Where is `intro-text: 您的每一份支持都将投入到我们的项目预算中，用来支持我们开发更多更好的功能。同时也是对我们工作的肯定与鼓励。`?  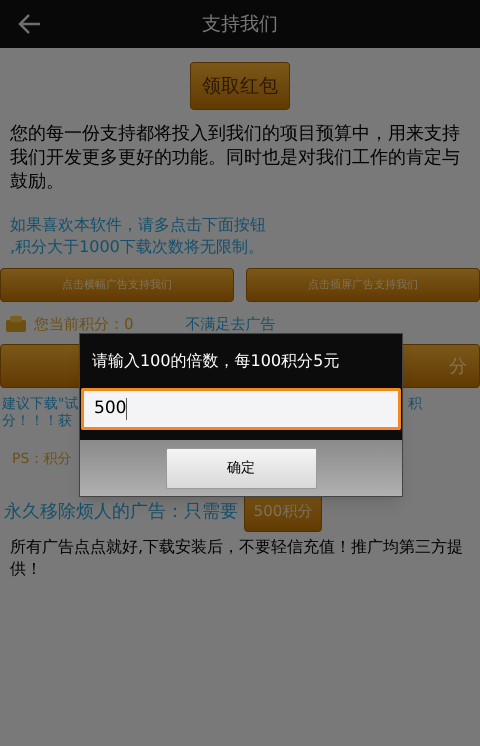 intro-text: 您的每一份支持都将投入到我们的项目预算中，用来支持我们开发更多更好的功能。同时也是对我们工作的肯定与鼓励。 is located at coordinates (235, 158).